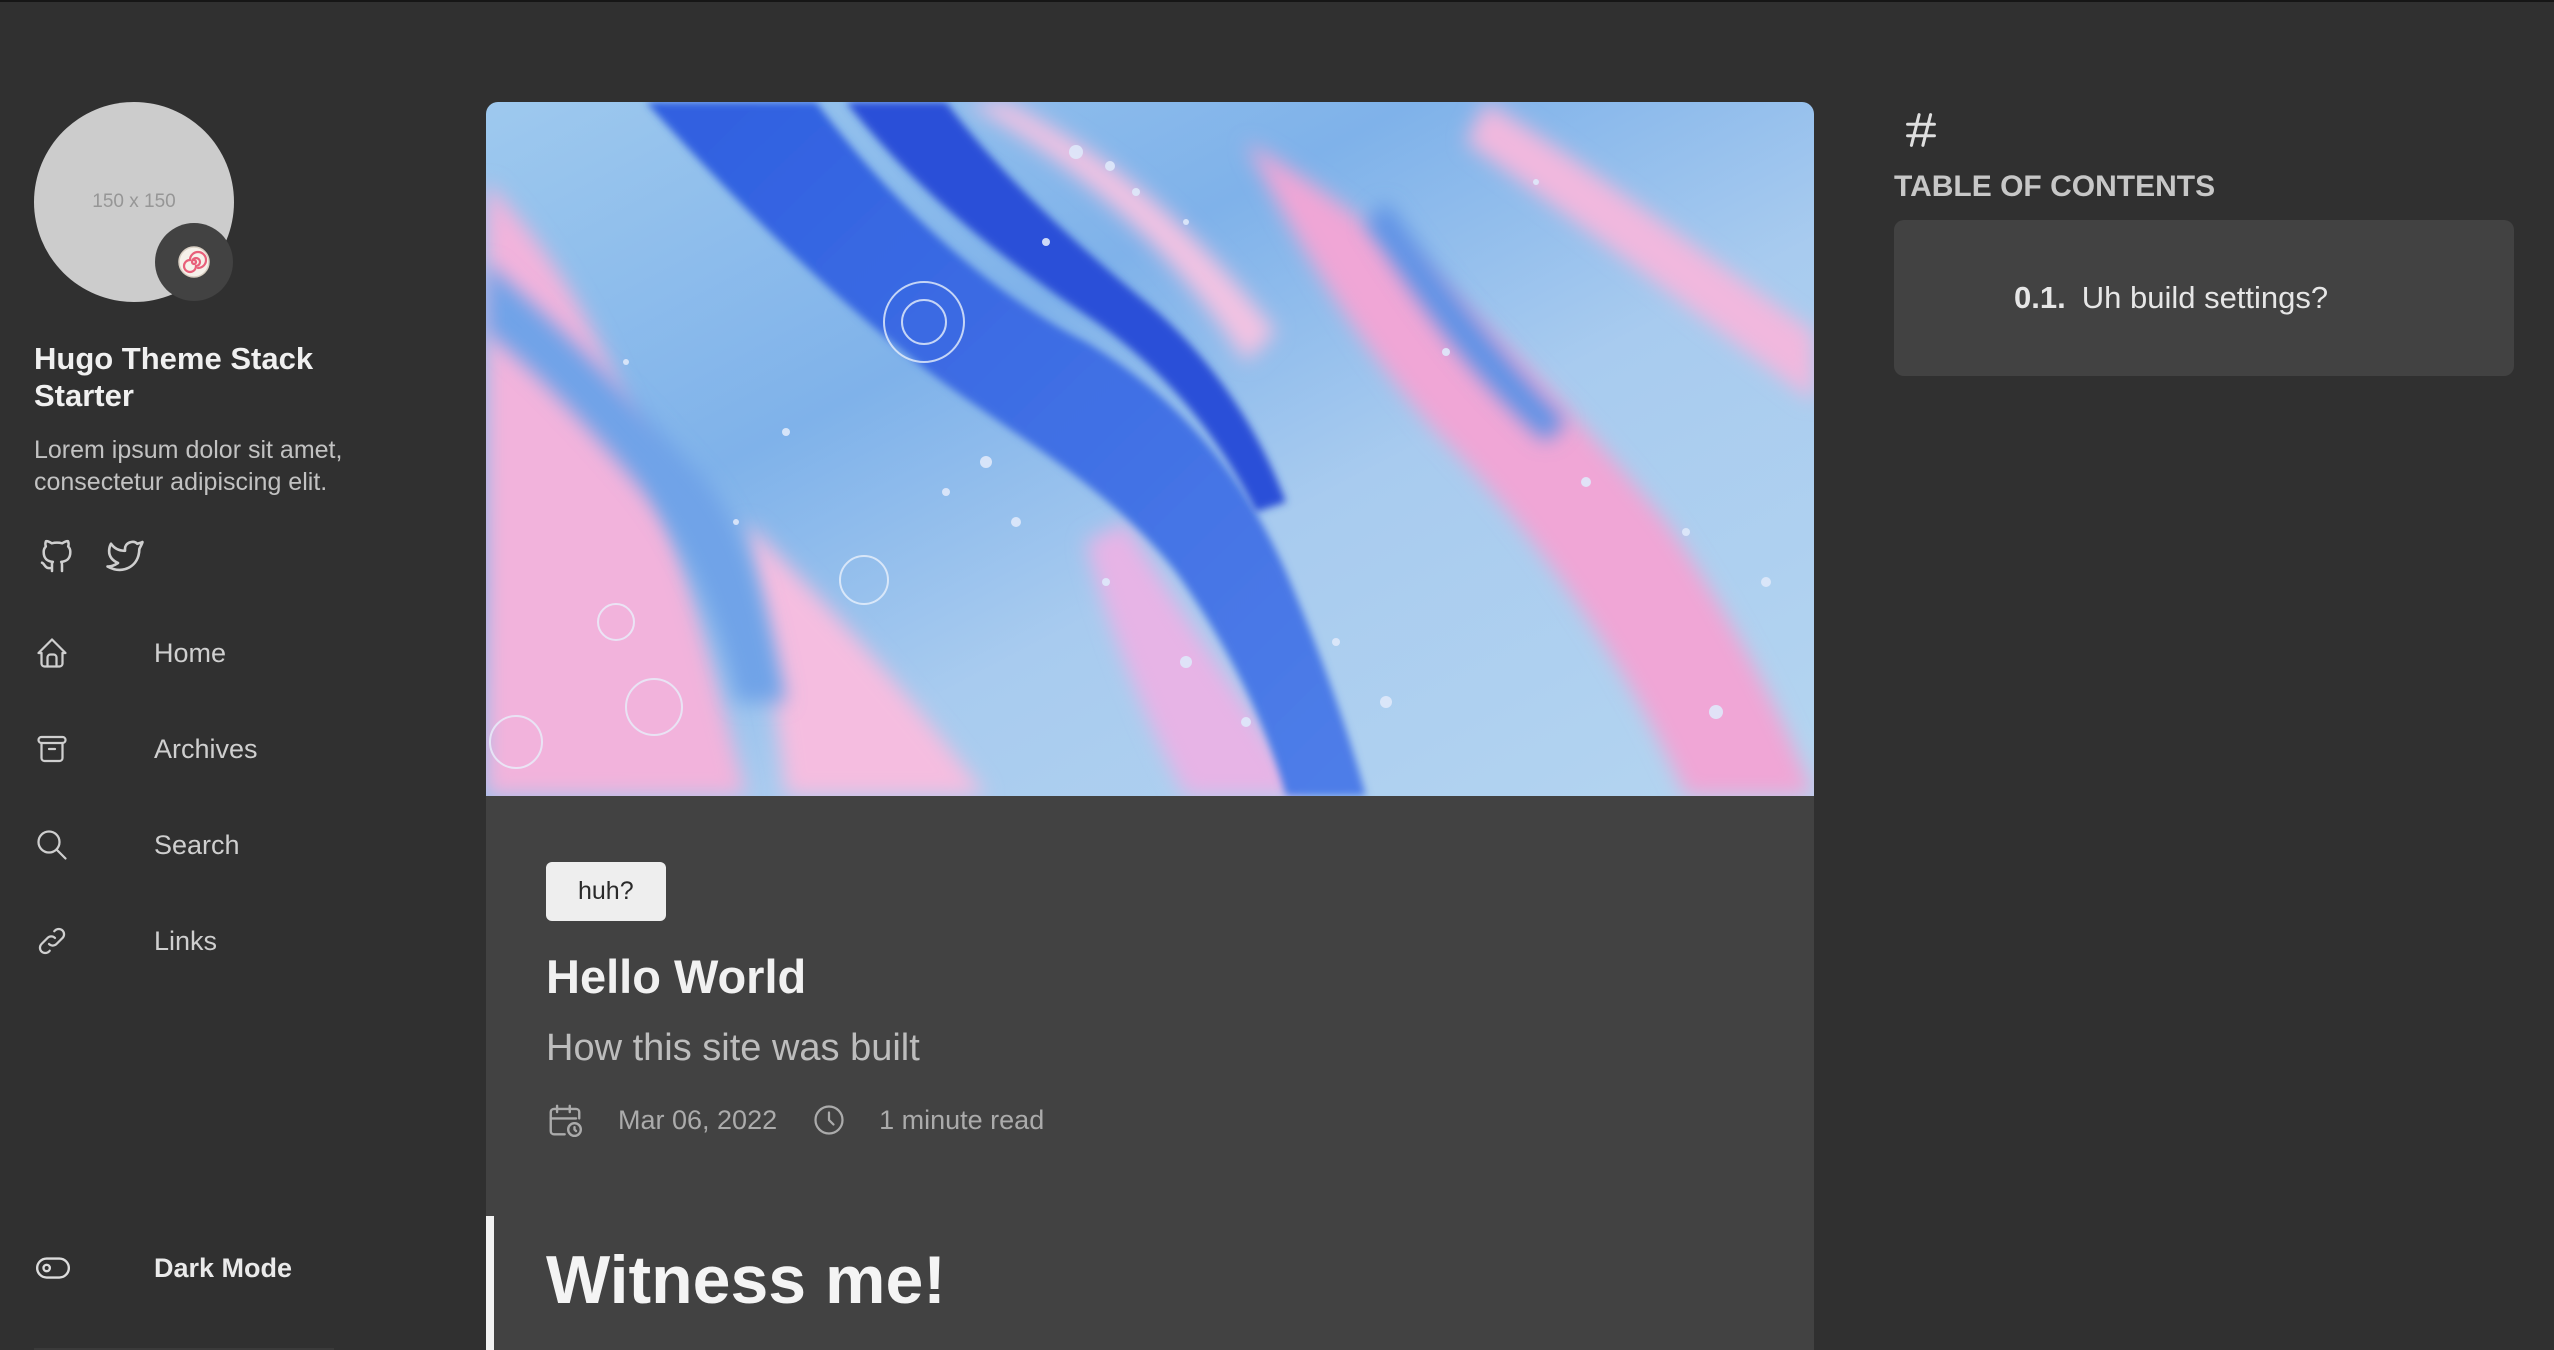 This screenshot has height=1350, width=2554. I want to click on toc-title: TABLE OF CONTENTS, so click(2055, 186).